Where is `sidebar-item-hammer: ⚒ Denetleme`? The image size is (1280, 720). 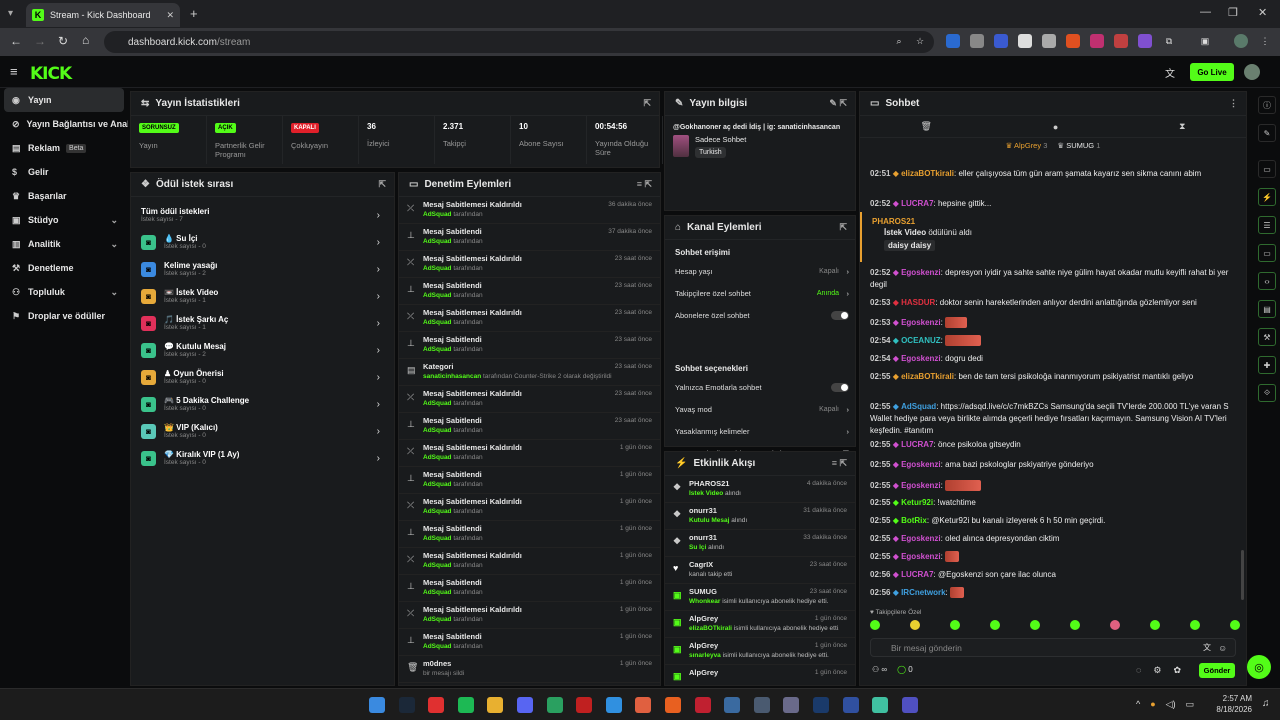
sidebar-item-hammer: ⚒ Denetleme is located at coordinates (64, 268).